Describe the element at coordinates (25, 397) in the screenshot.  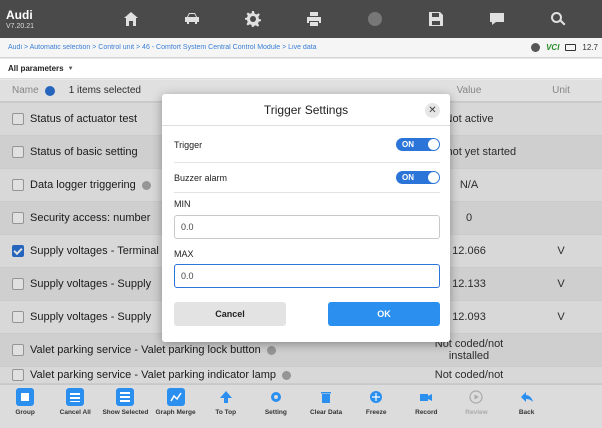
I see `group-icon` at that location.